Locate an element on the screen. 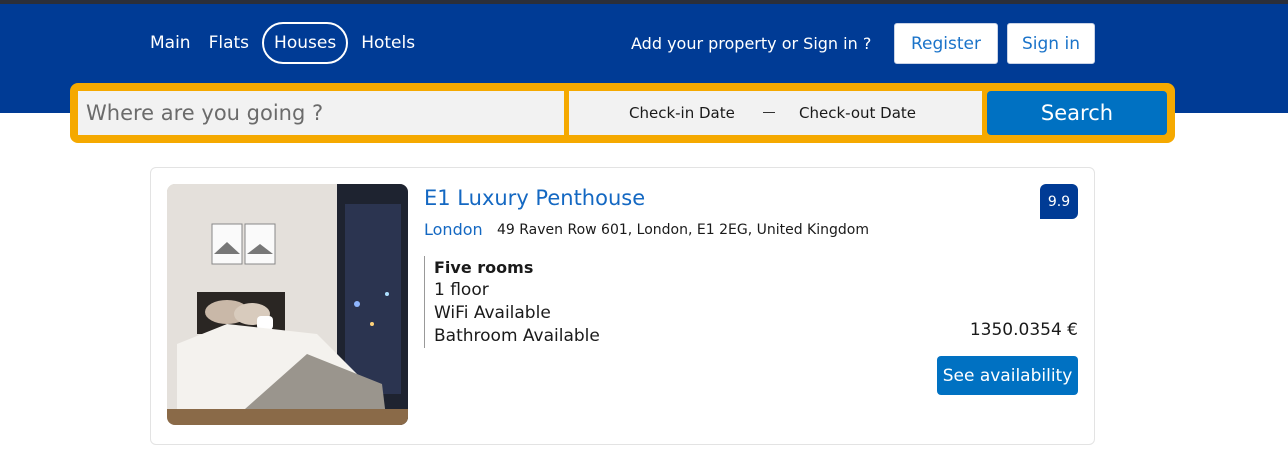 The image size is (1288, 461). listing-city: London is located at coordinates (453, 229).